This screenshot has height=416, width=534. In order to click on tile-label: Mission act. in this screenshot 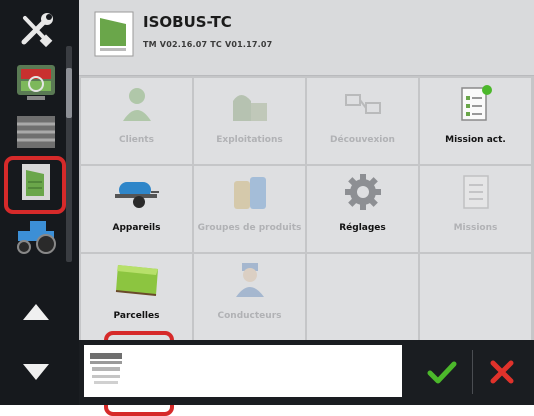, I will do `click(475, 140)`.